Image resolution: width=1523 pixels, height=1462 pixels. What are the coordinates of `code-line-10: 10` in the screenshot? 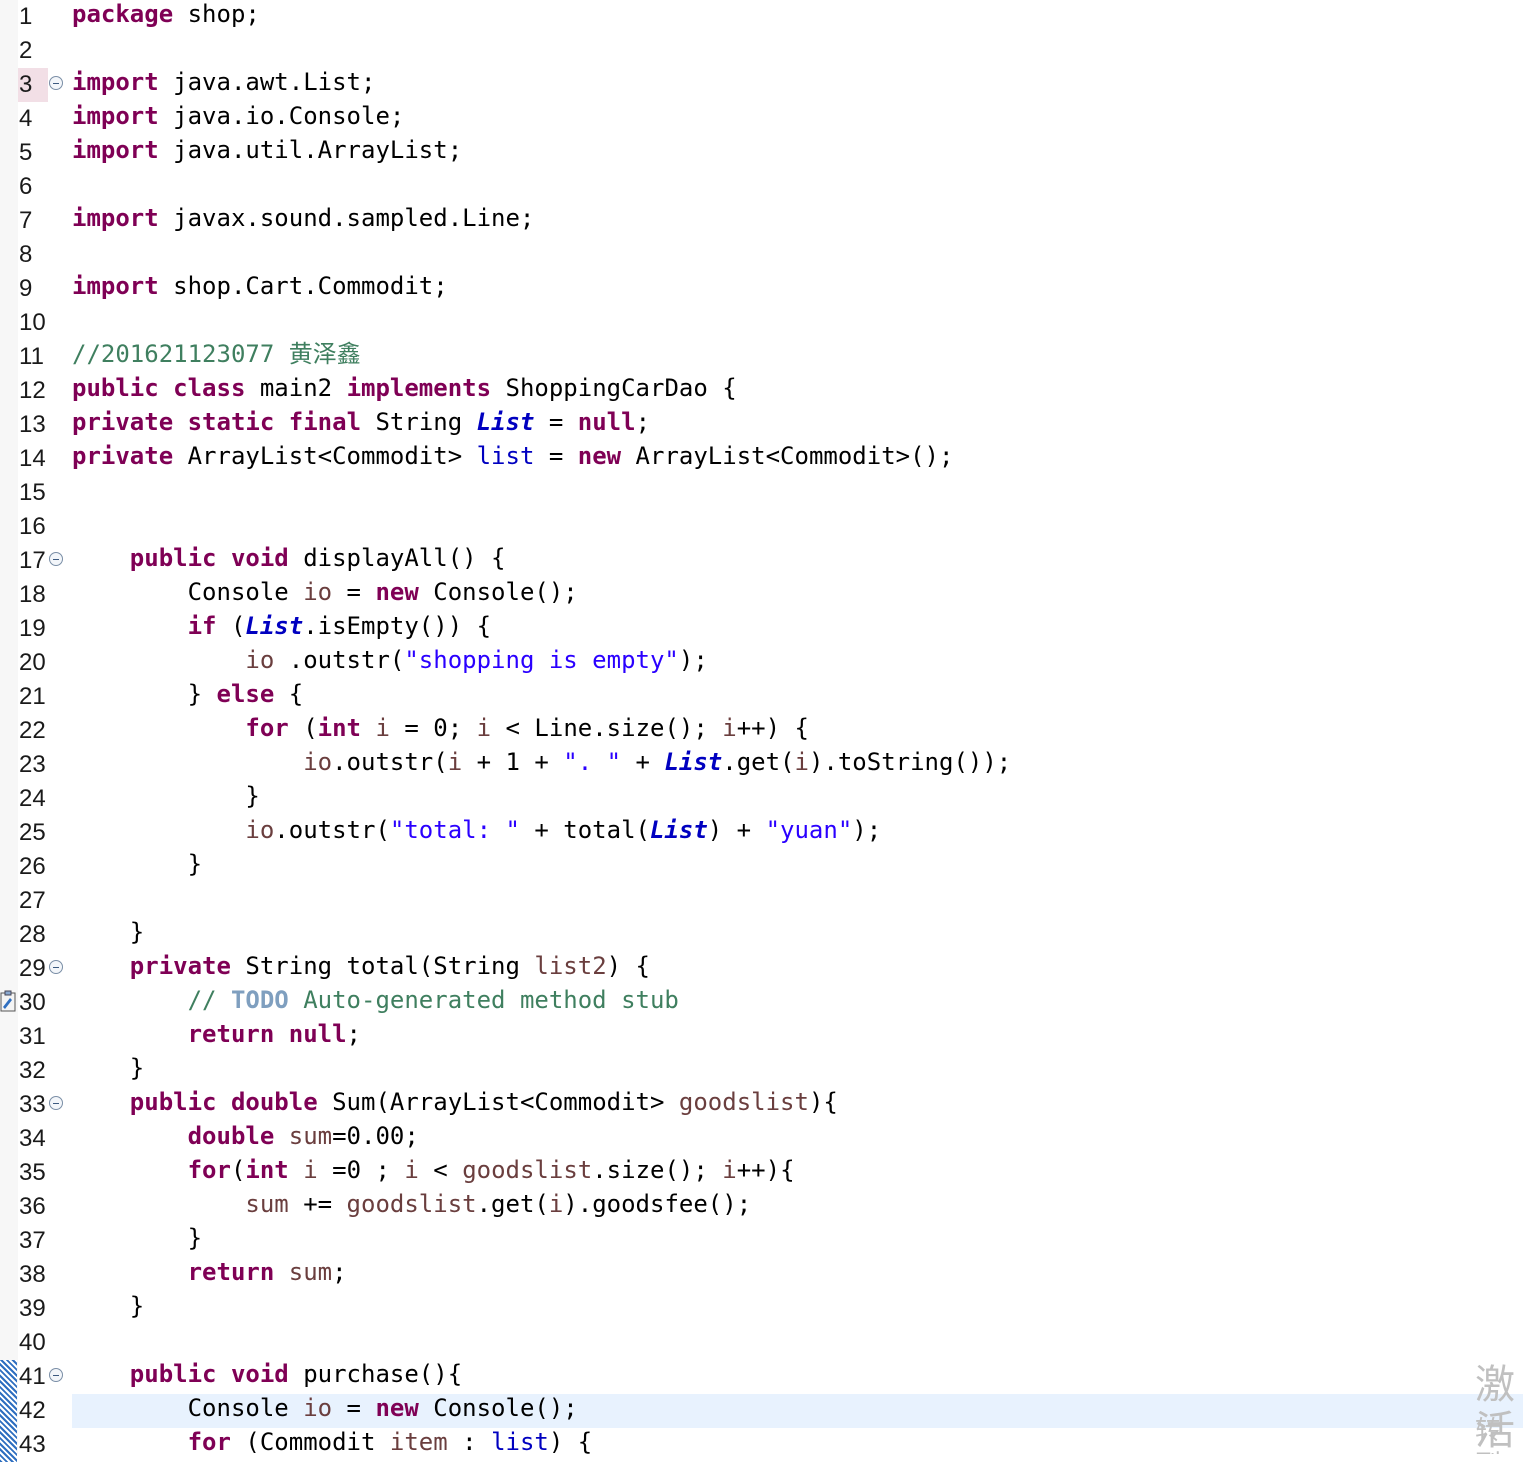 It's located at (761, 323).